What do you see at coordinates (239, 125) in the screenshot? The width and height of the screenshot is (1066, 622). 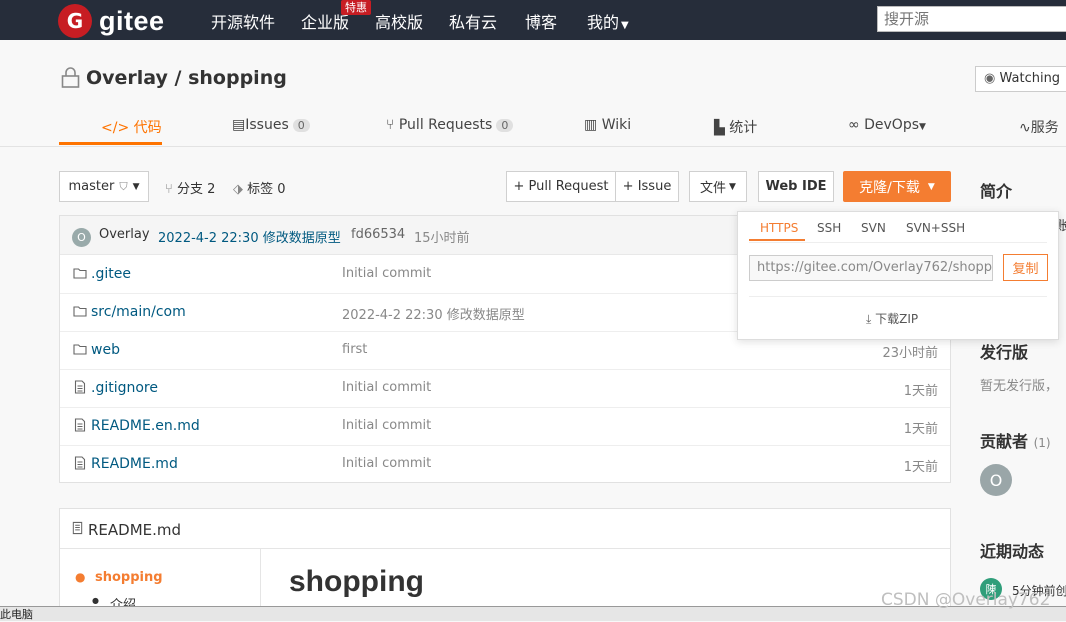 I see `issues-icon: ▤` at bounding box center [239, 125].